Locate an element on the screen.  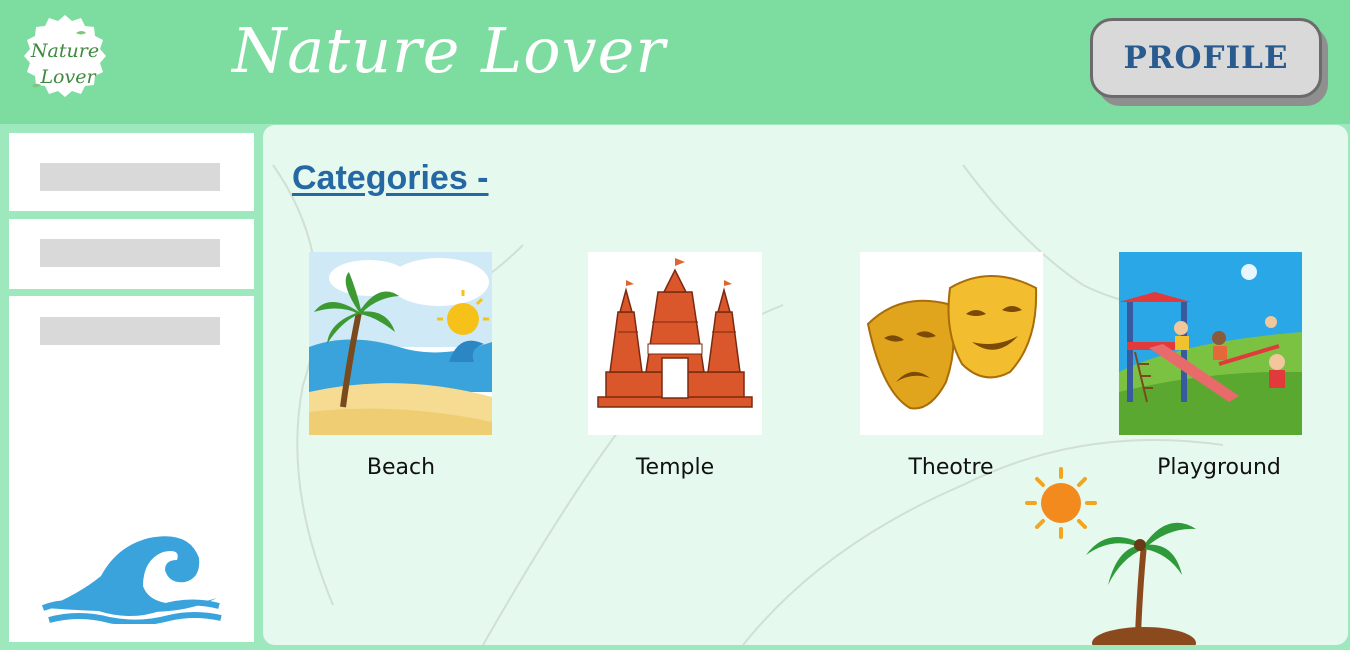
category-card-beach: Beach is located at coordinates (400, 366).